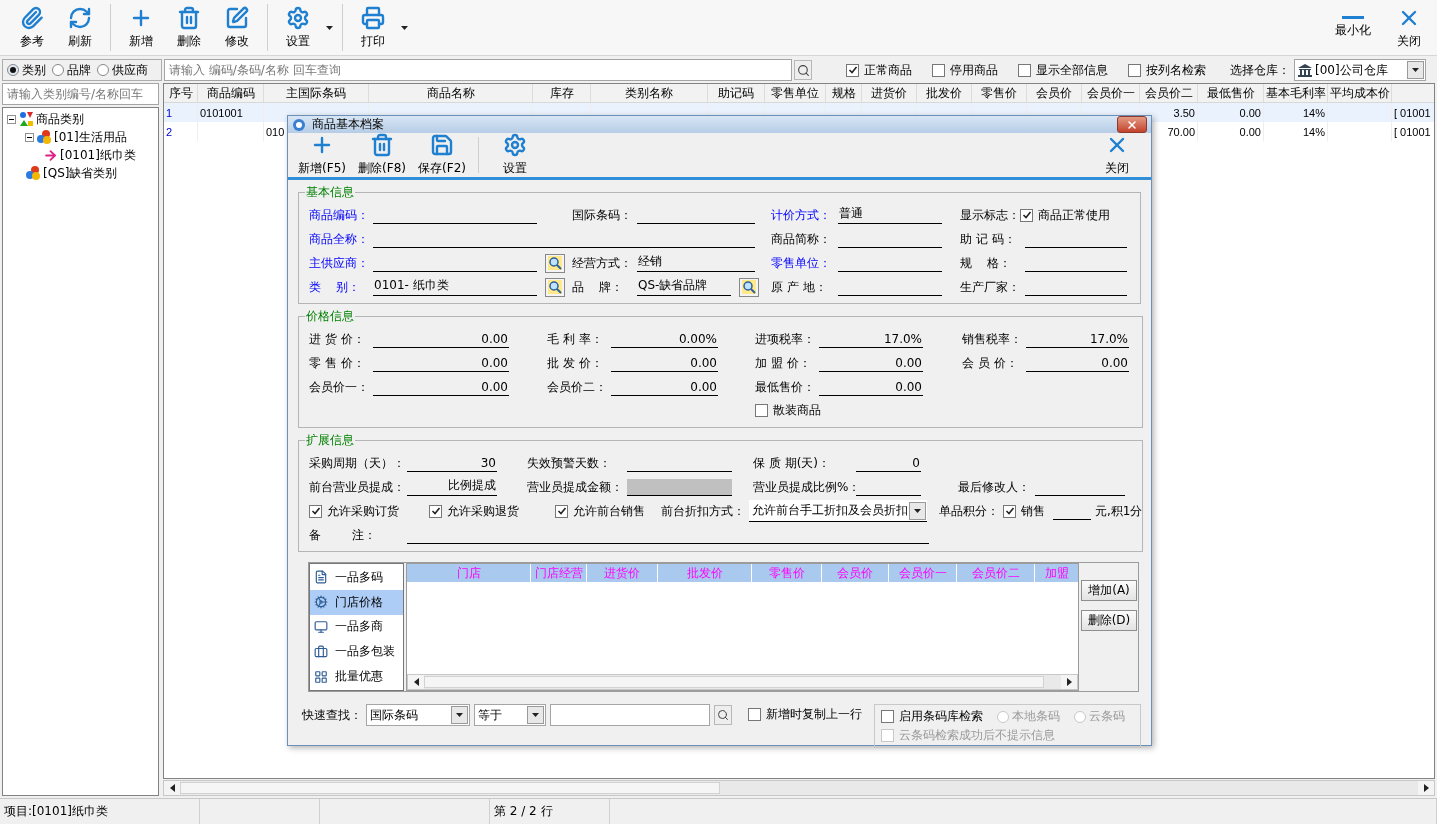  I want to click on tab: 批量优惠, so click(356, 676).